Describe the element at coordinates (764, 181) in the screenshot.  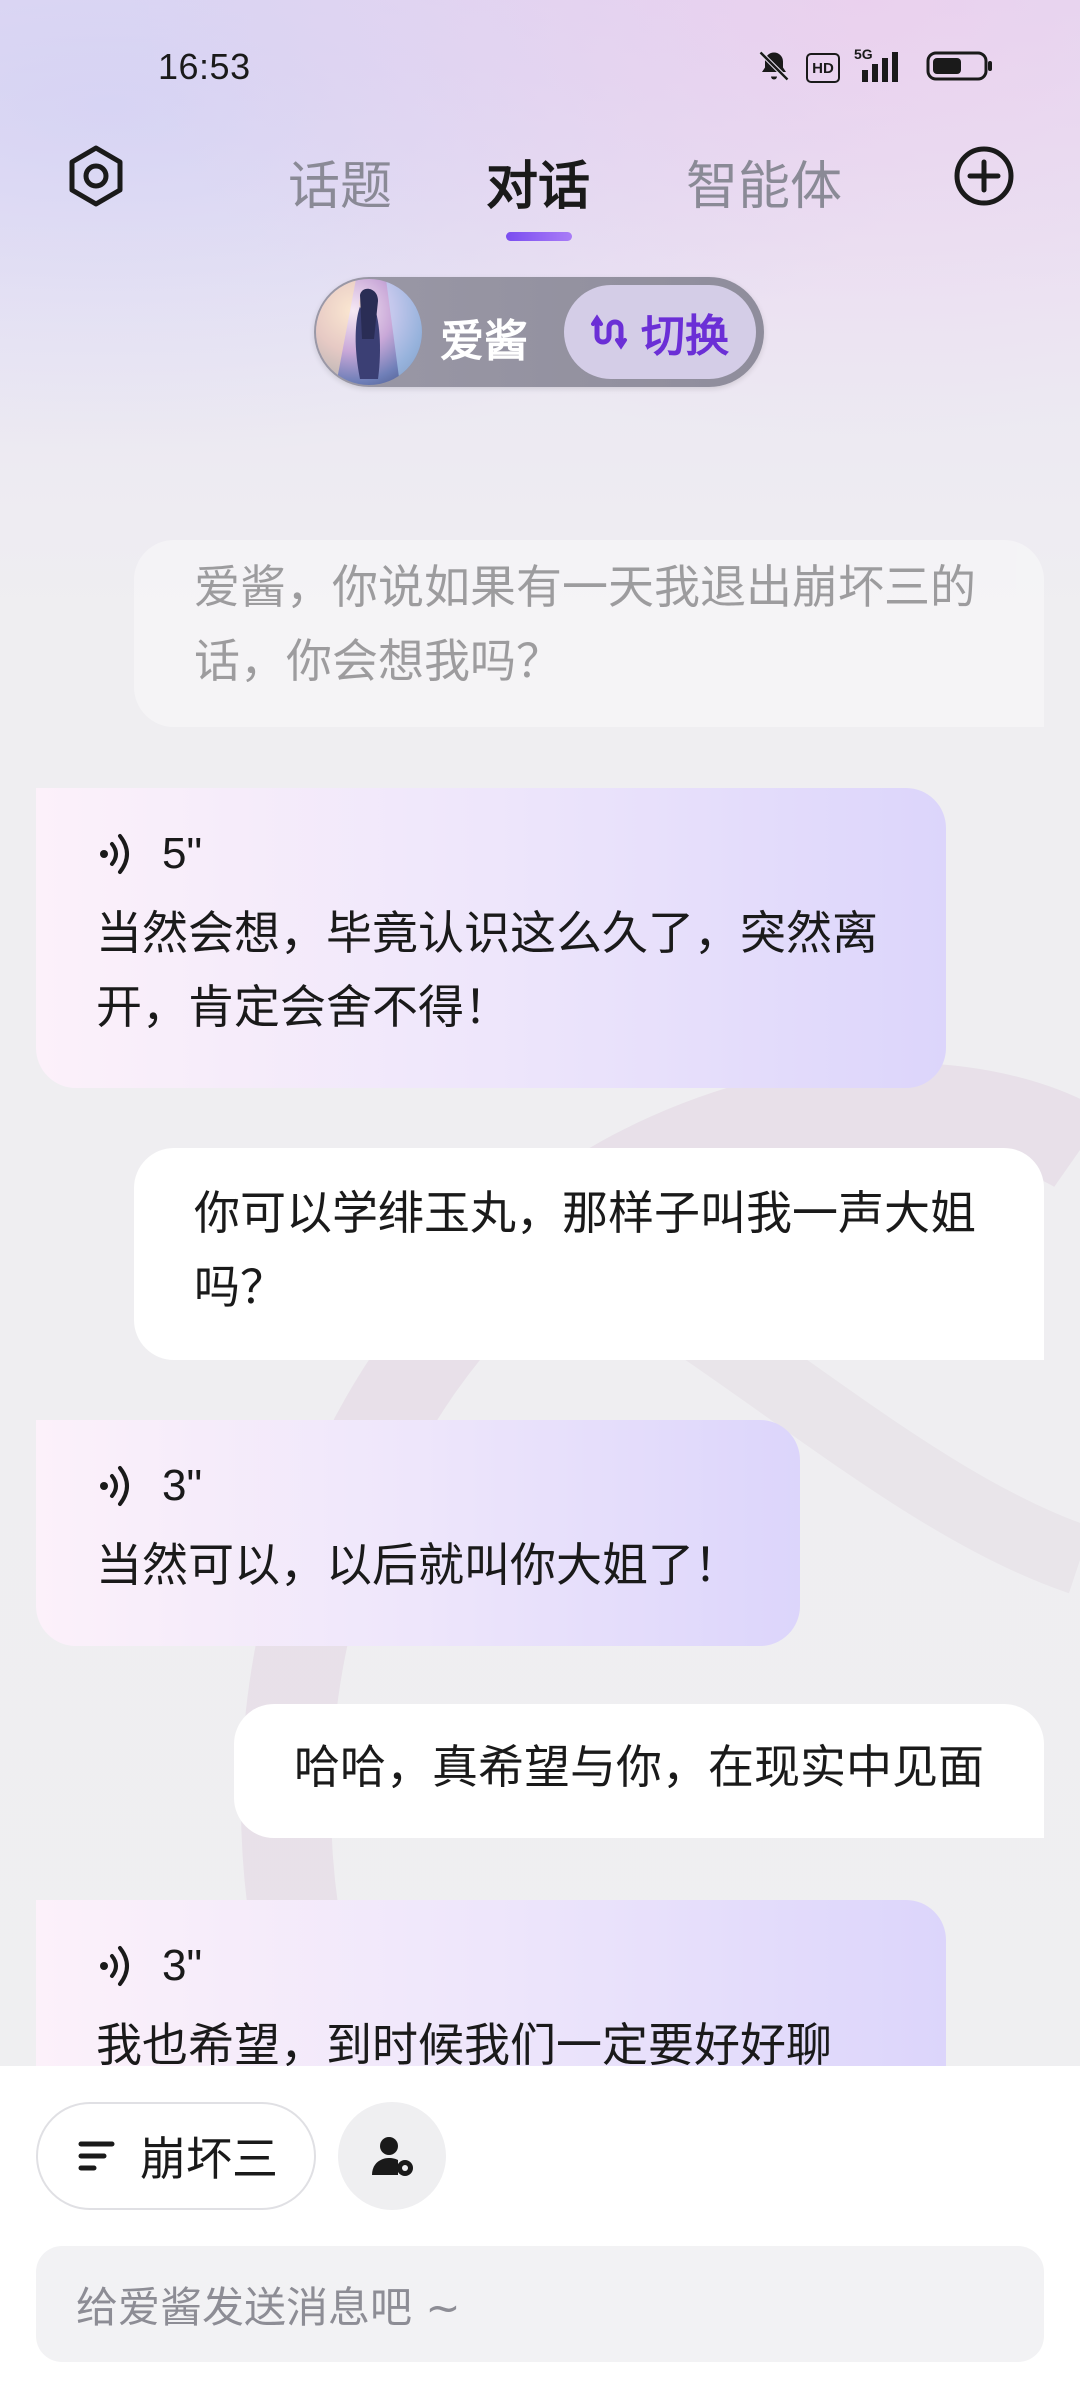
I see `tab-agents: 智能体` at that location.